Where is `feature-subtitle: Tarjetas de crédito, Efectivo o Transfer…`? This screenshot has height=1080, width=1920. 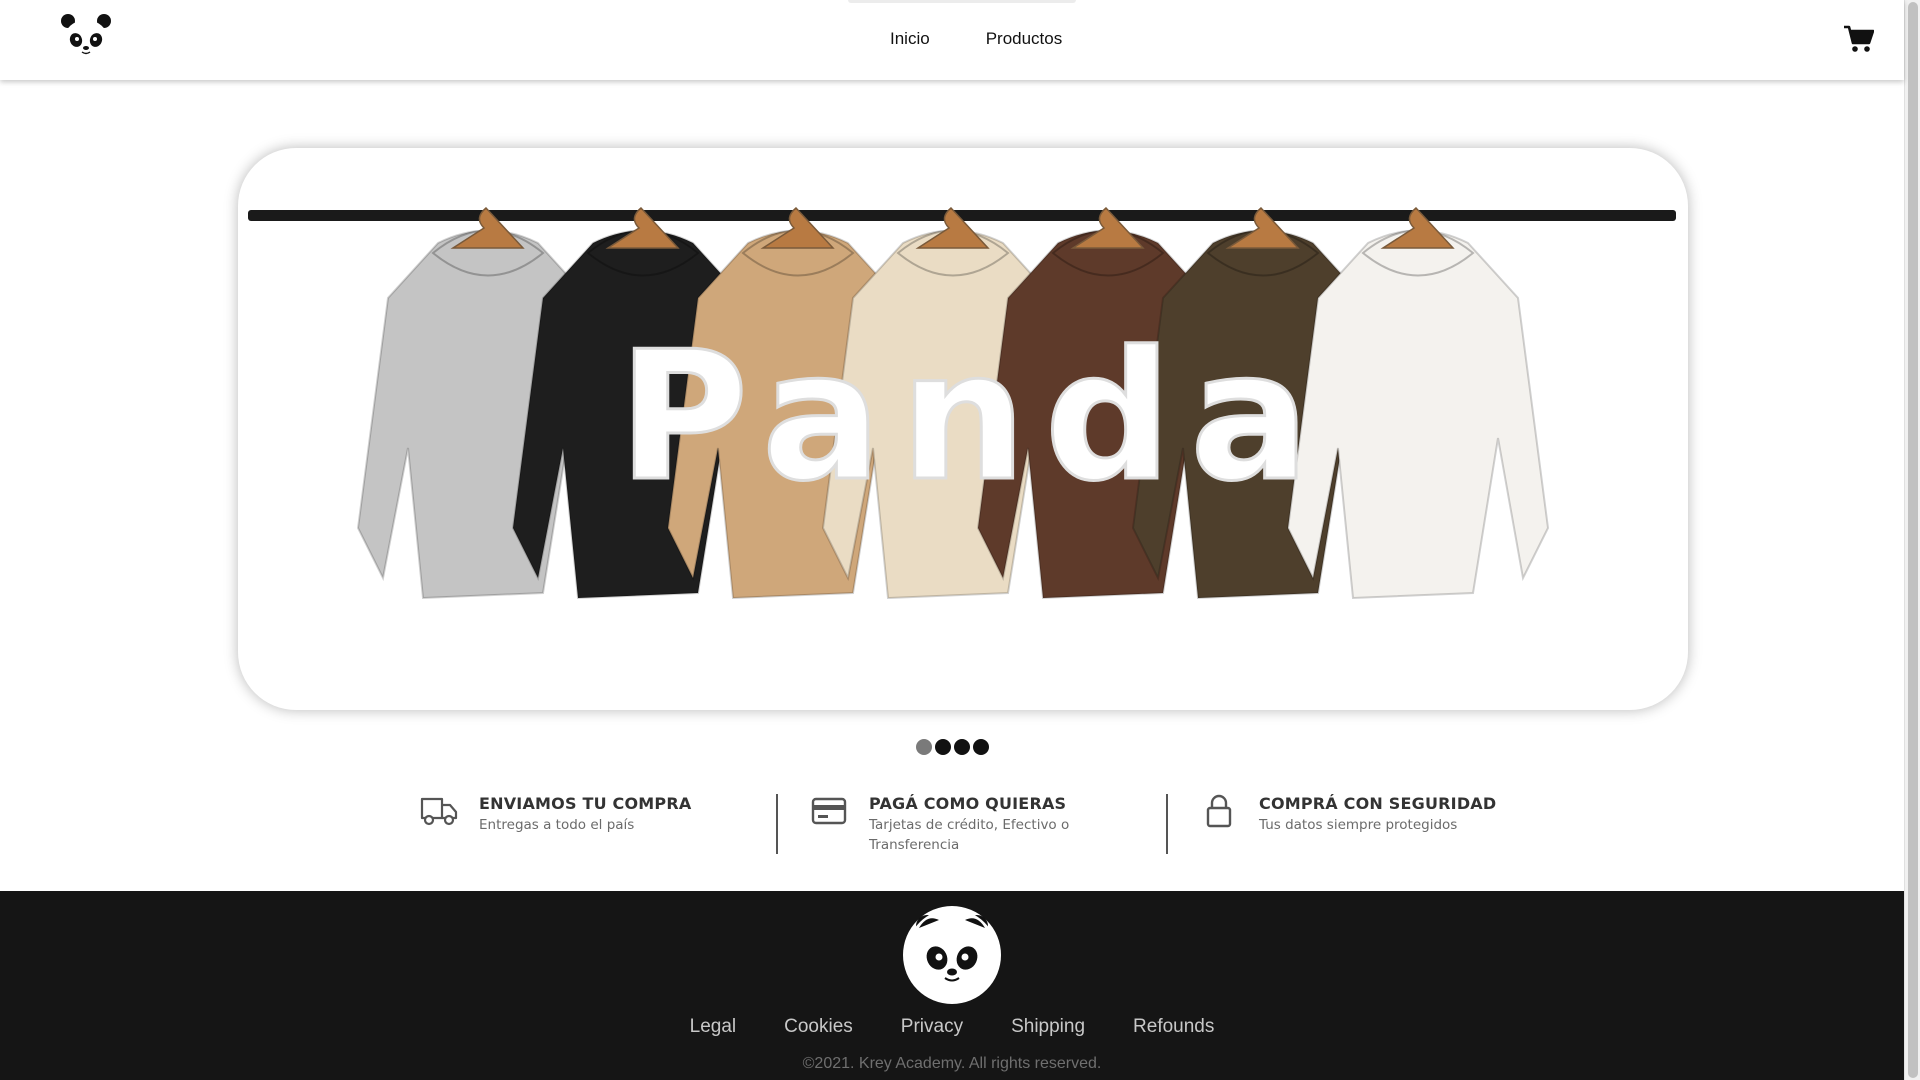 feature-subtitle: Tarjetas de crédito, Efectivo o Transfer… is located at coordinates (969, 835).